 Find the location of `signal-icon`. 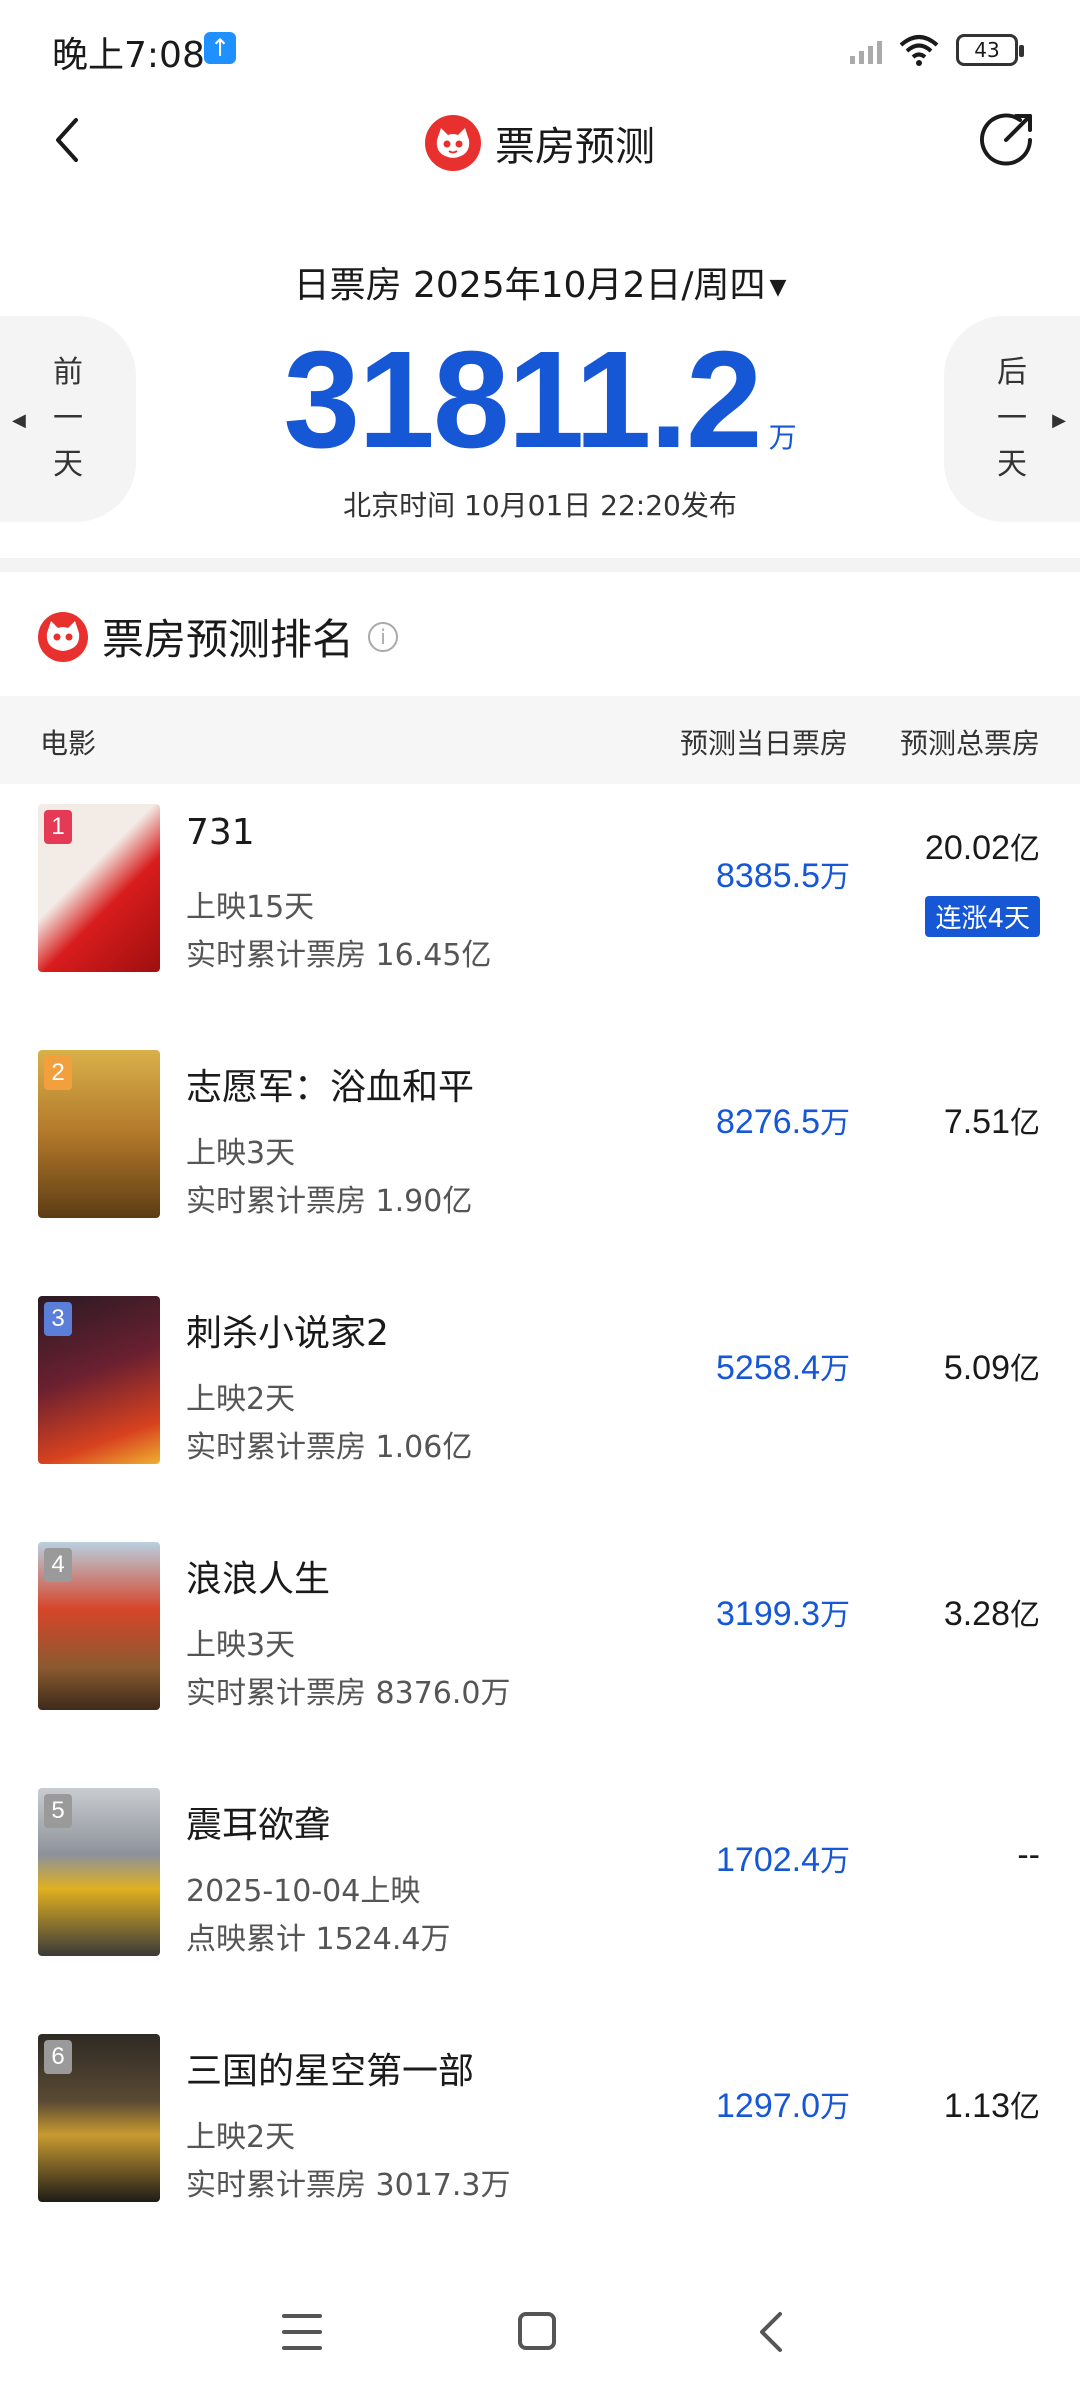

signal-icon is located at coordinates (866, 50).